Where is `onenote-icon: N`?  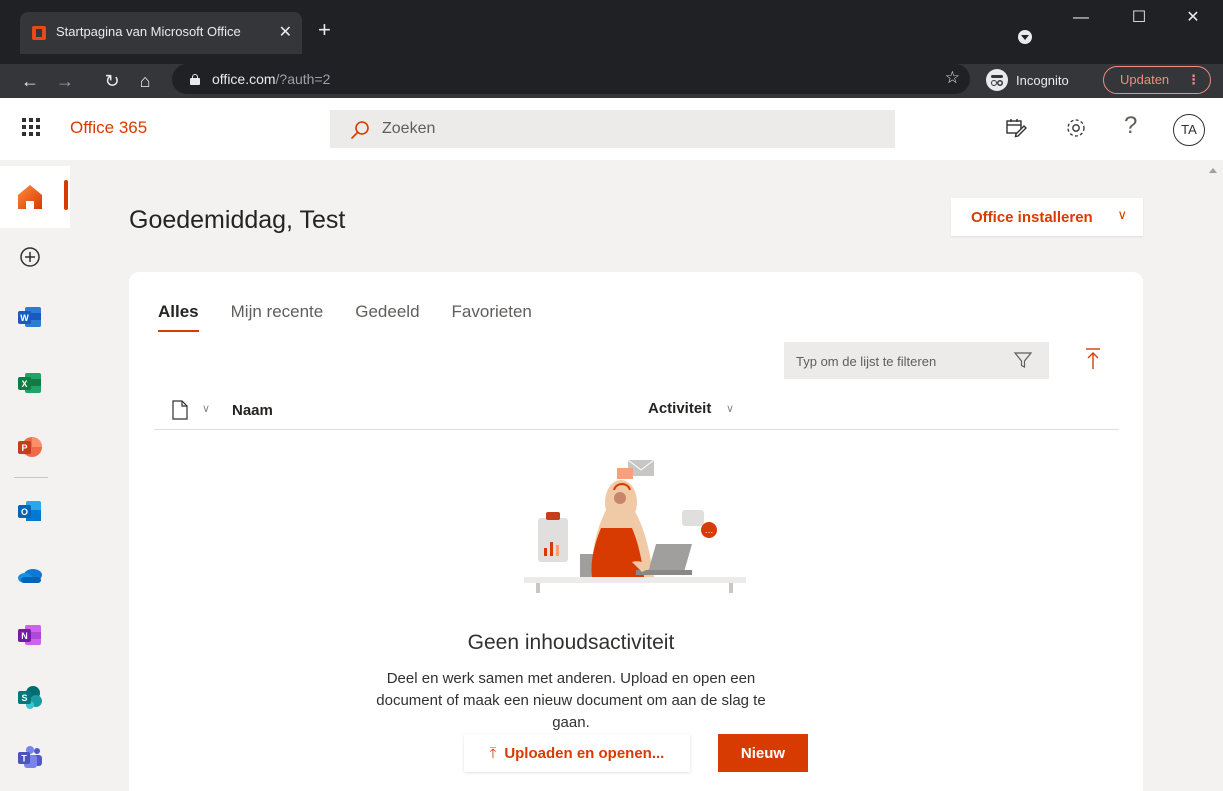 onenote-icon: N is located at coordinates (30, 635).